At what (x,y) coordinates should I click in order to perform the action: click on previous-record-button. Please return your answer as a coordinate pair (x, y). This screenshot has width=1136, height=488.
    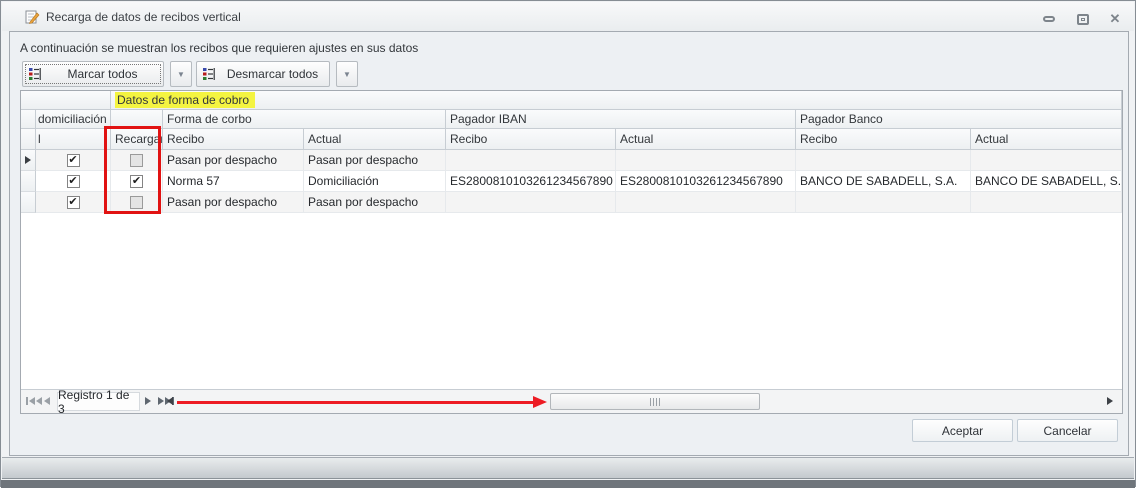
    Looking at the image, I should click on (47, 401).